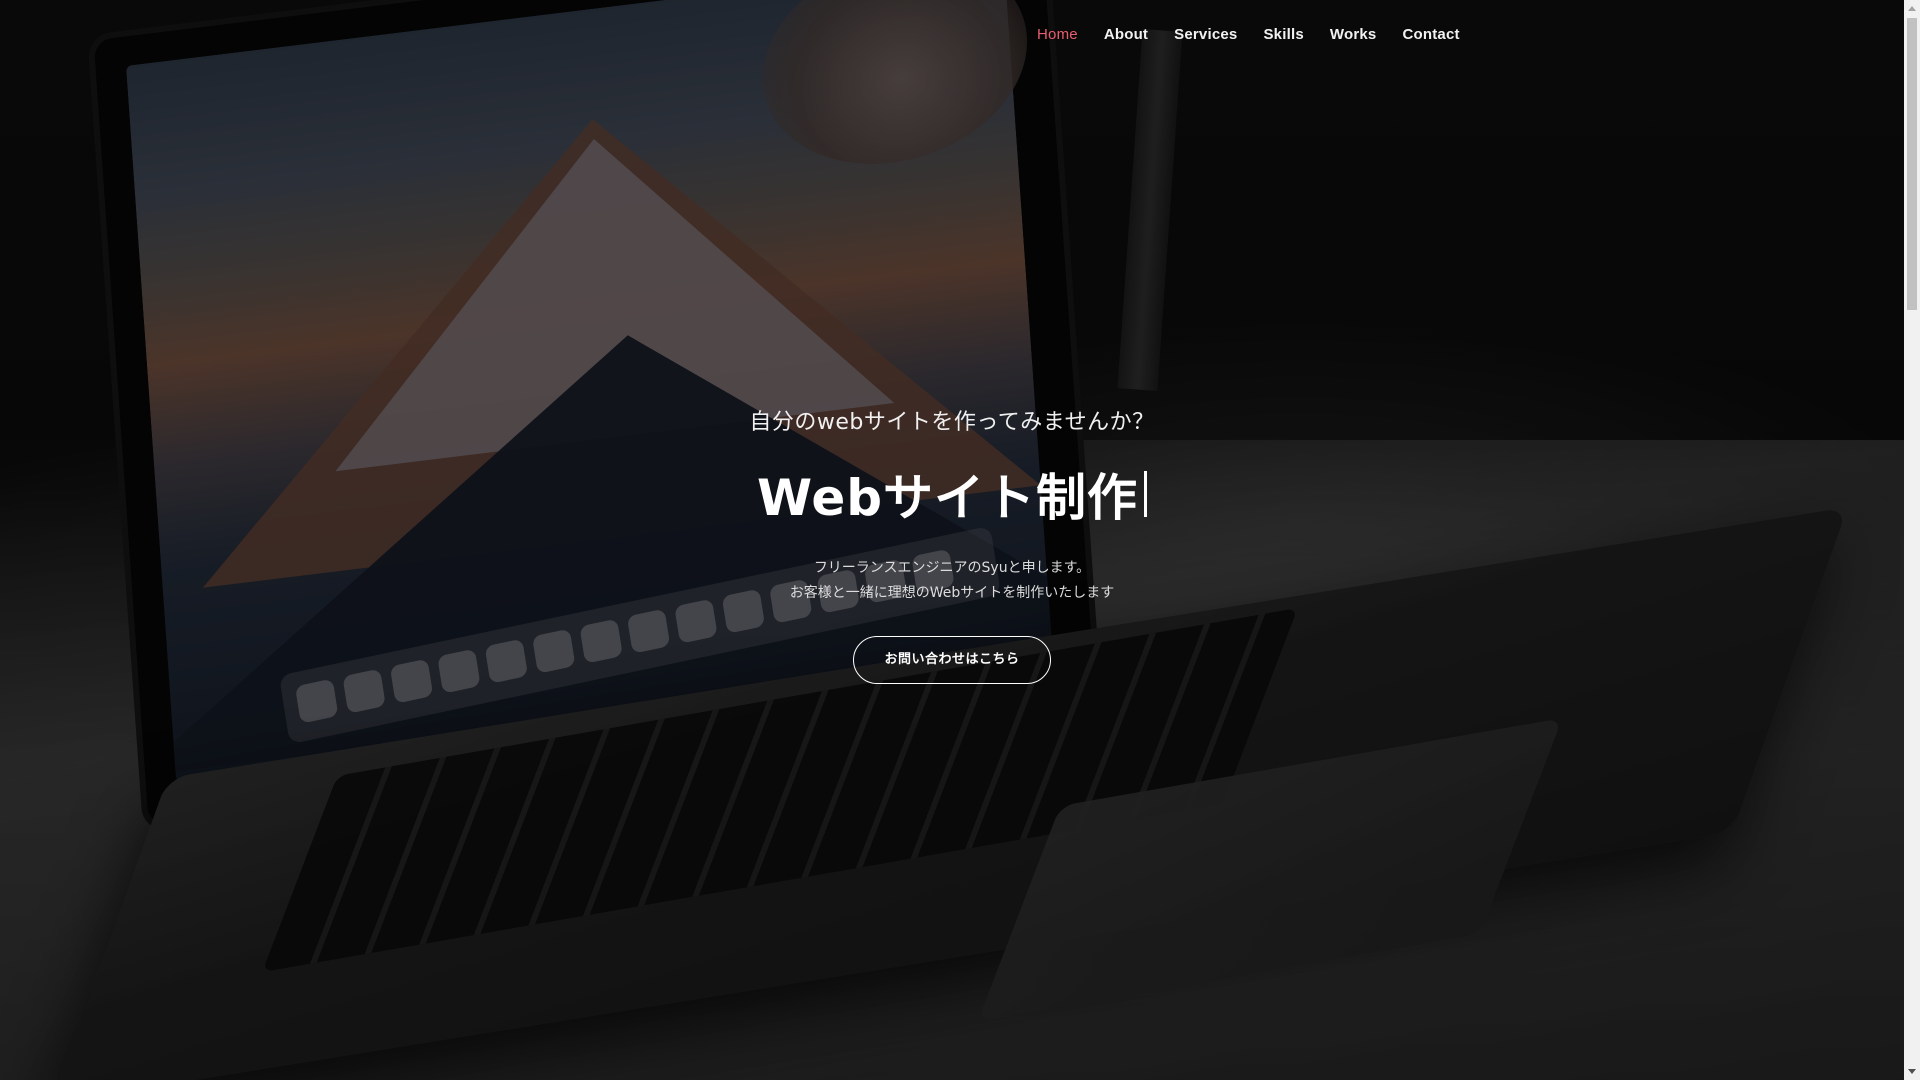 The height and width of the screenshot is (1080, 1920). Describe the element at coordinates (952, 593) in the screenshot. I see `hero-description-line: お客様と一緒に理想のWebサイトを制作いたします` at that location.